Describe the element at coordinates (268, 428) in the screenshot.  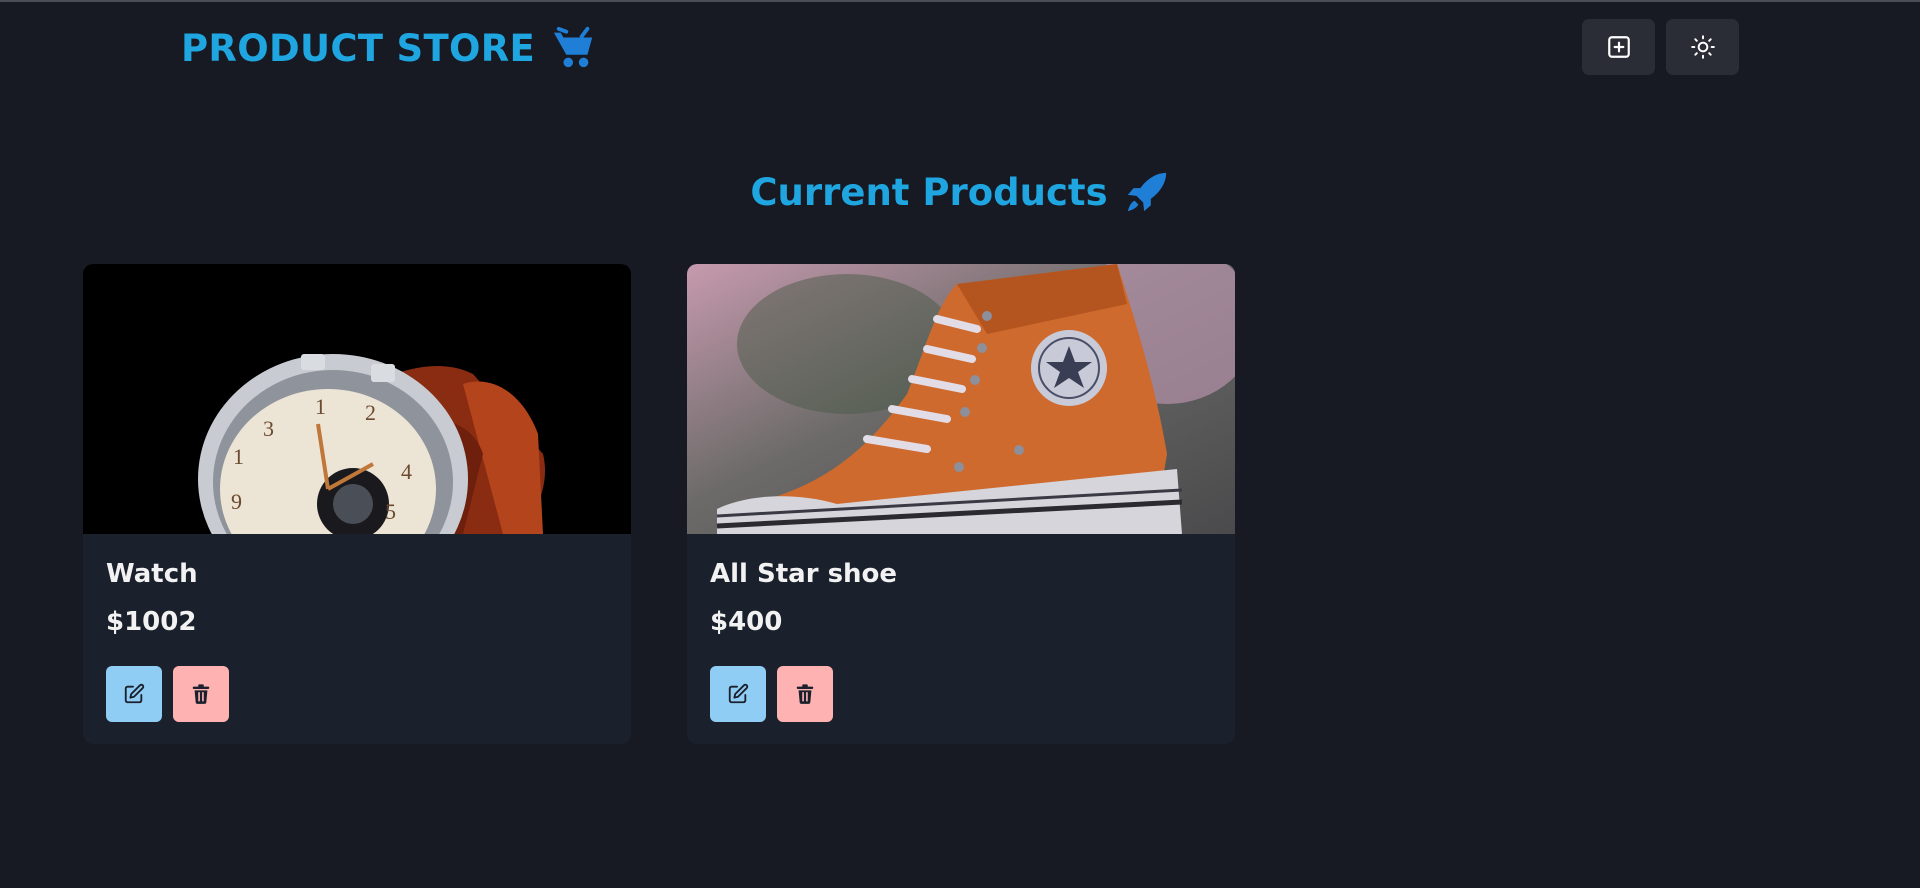
I see `svg-text: 3` at that location.